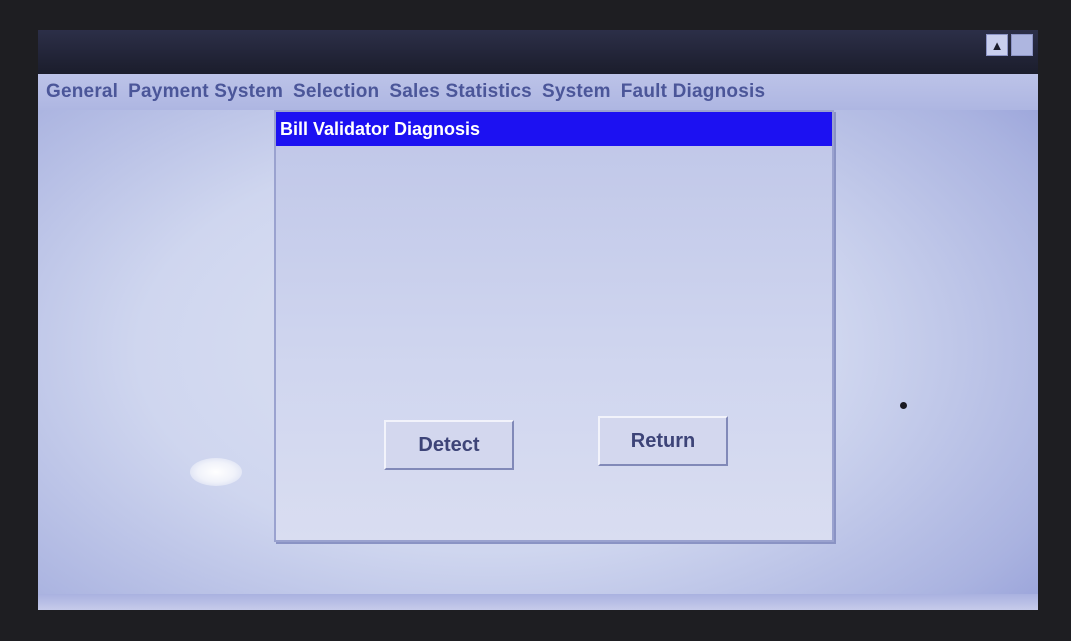  What do you see at coordinates (336, 92) in the screenshot?
I see `menu-selection: Selection` at bounding box center [336, 92].